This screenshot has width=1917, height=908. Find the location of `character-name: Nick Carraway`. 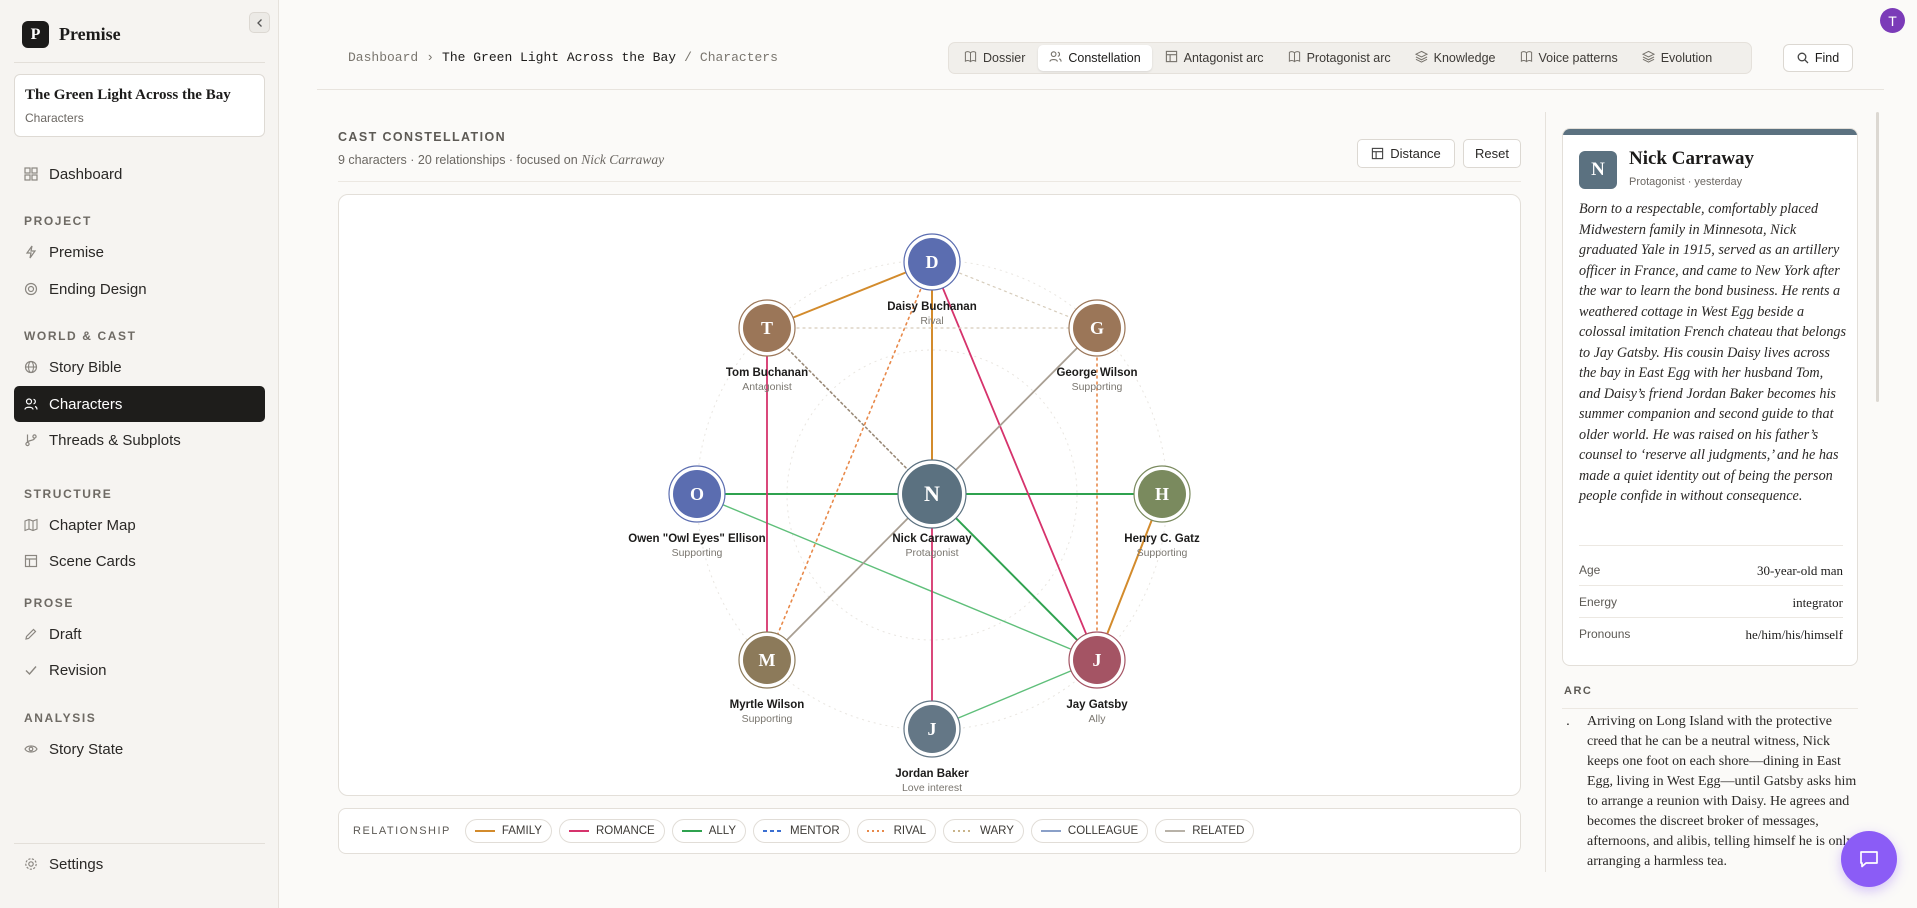

character-name: Nick Carraway is located at coordinates (1692, 158).